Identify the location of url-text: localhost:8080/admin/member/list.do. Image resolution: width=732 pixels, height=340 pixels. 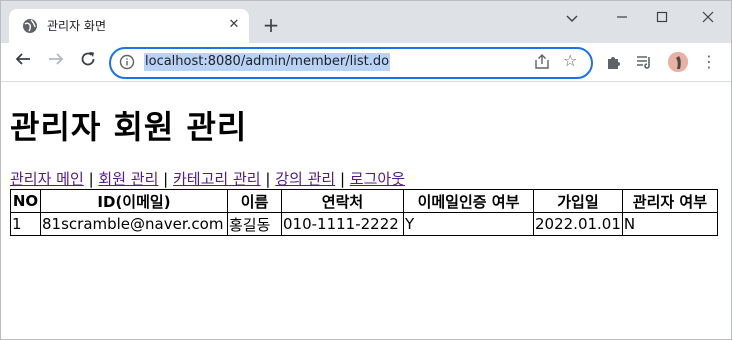
(267, 62).